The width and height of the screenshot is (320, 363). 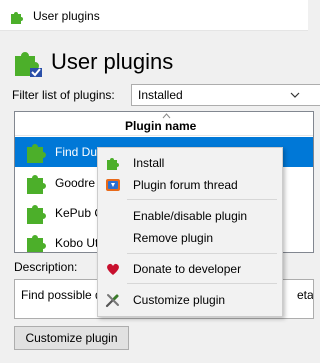 What do you see at coordinates (154, 15) in the screenshot?
I see `window-titlebar: User plugins` at bounding box center [154, 15].